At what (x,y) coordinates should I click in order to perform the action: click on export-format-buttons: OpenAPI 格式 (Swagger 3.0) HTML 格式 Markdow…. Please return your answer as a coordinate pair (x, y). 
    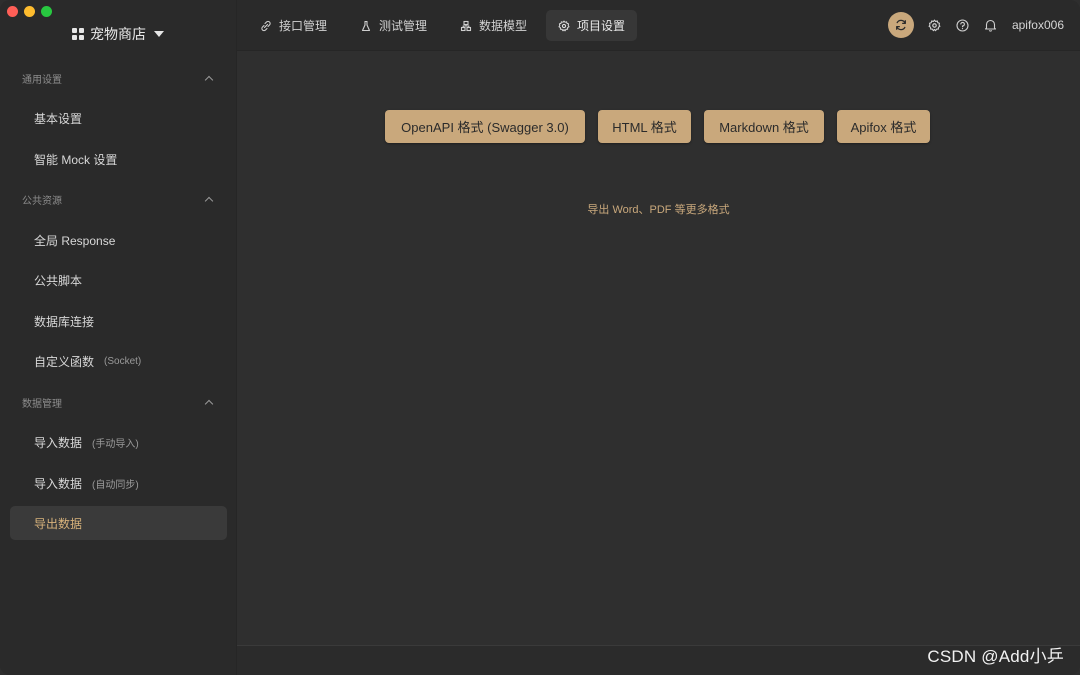
    Looking at the image, I should click on (657, 126).